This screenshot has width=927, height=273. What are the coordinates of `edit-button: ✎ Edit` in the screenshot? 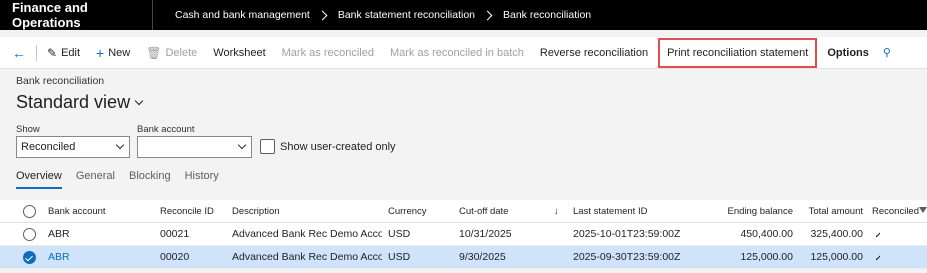 It's located at (63, 53).